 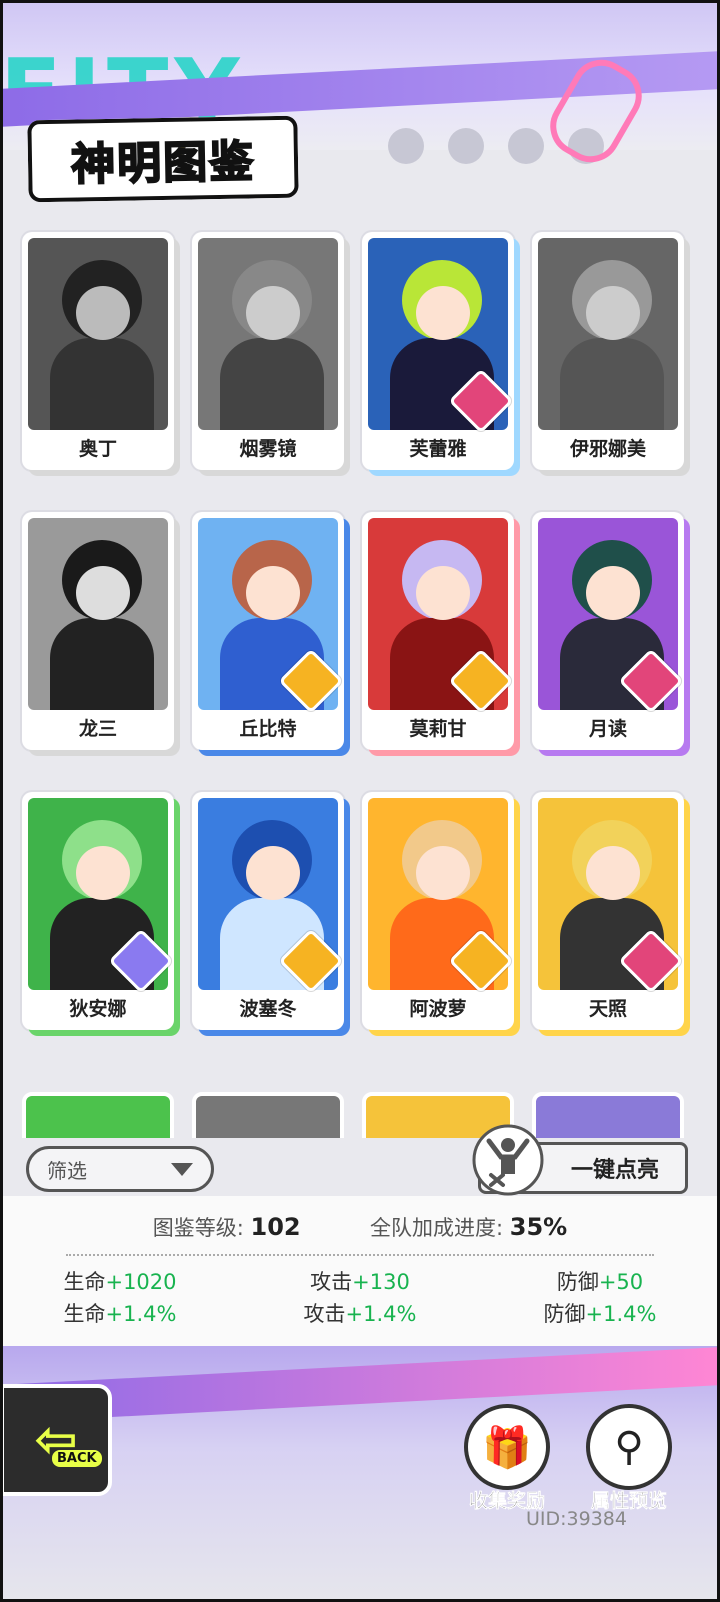 I want to click on page-title-text: 神明图鉴, so click(x=163, y=163).